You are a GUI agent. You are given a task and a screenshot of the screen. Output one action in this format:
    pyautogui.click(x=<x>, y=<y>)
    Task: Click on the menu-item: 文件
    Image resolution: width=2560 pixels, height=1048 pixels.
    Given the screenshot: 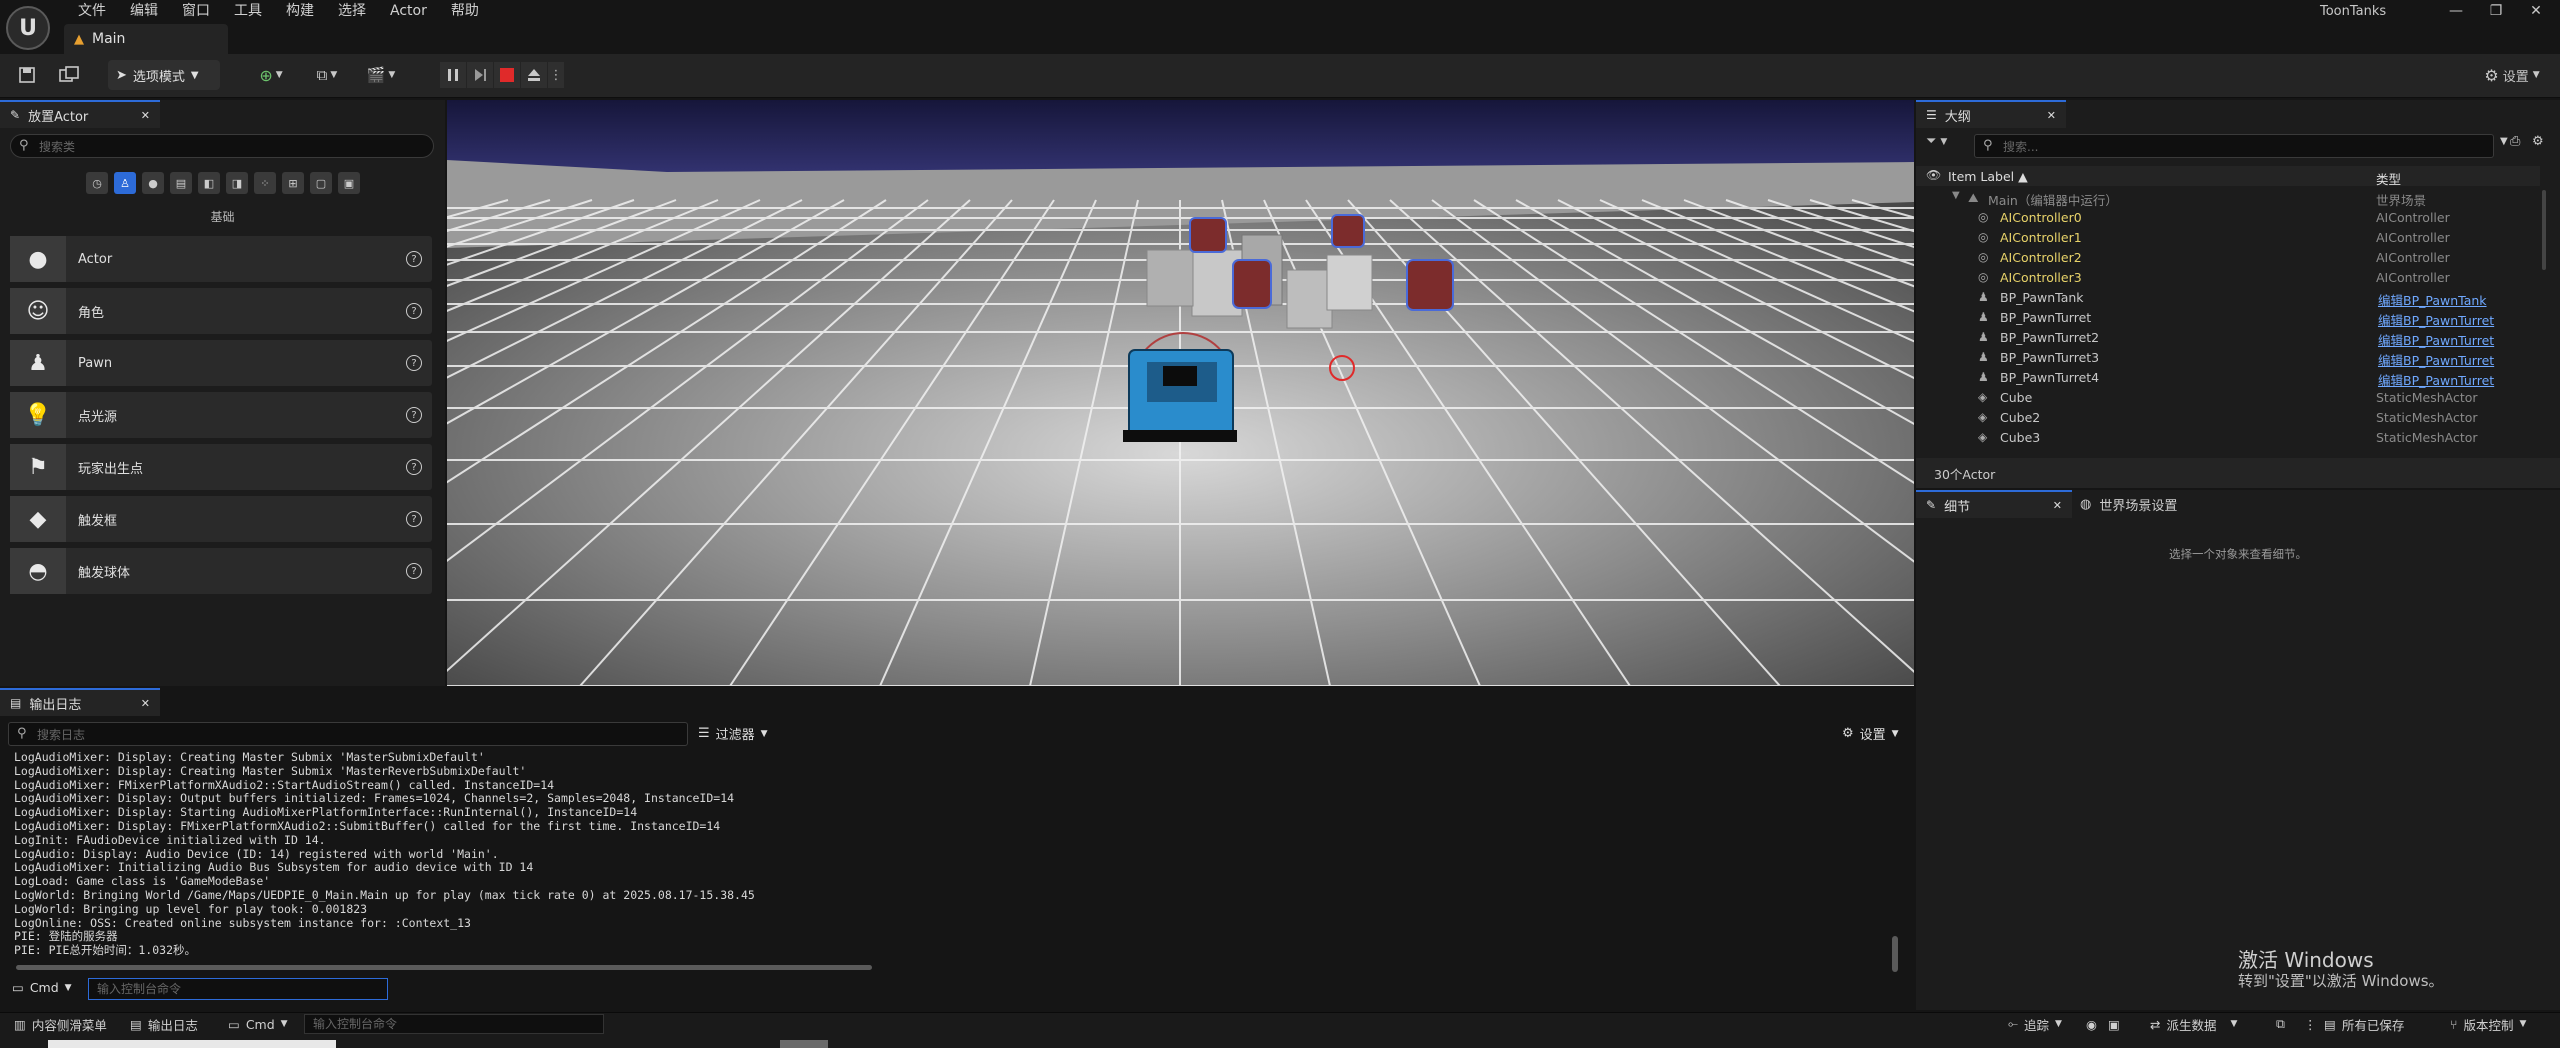 What is the action you would take?
    pyautogui.click(x=92, y=11)
    